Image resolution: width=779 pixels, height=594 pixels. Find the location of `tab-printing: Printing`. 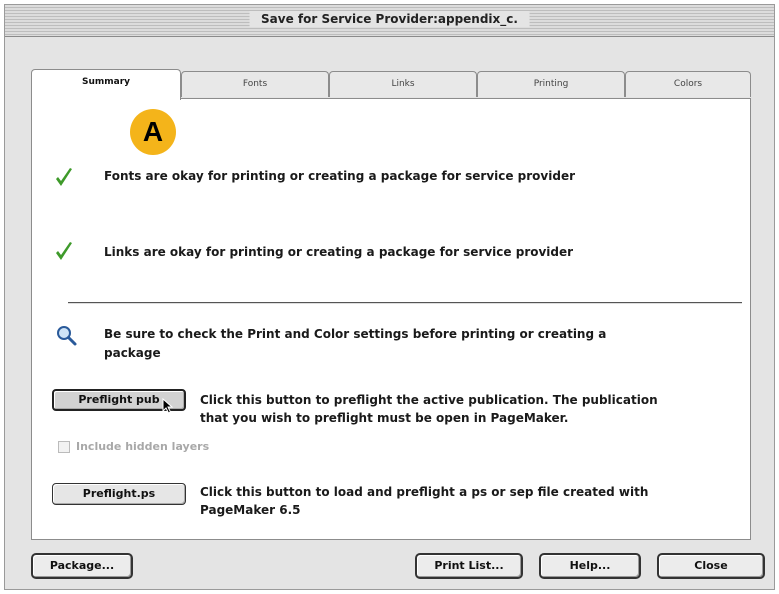

tab-printing: Printing is located at coordinates (551, 84).